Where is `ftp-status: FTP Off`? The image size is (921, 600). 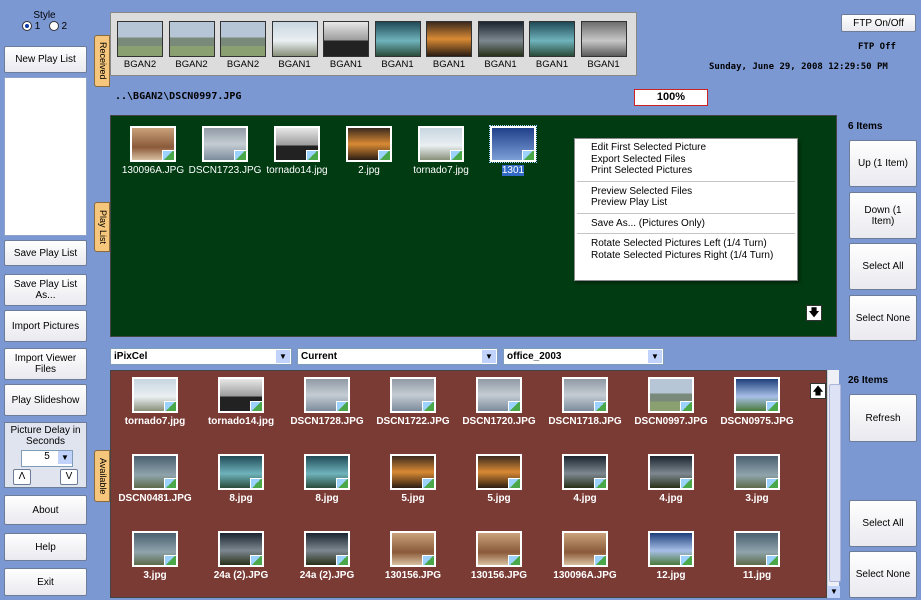 ftp-status: FTP Off is located at coordinates (877, 47).